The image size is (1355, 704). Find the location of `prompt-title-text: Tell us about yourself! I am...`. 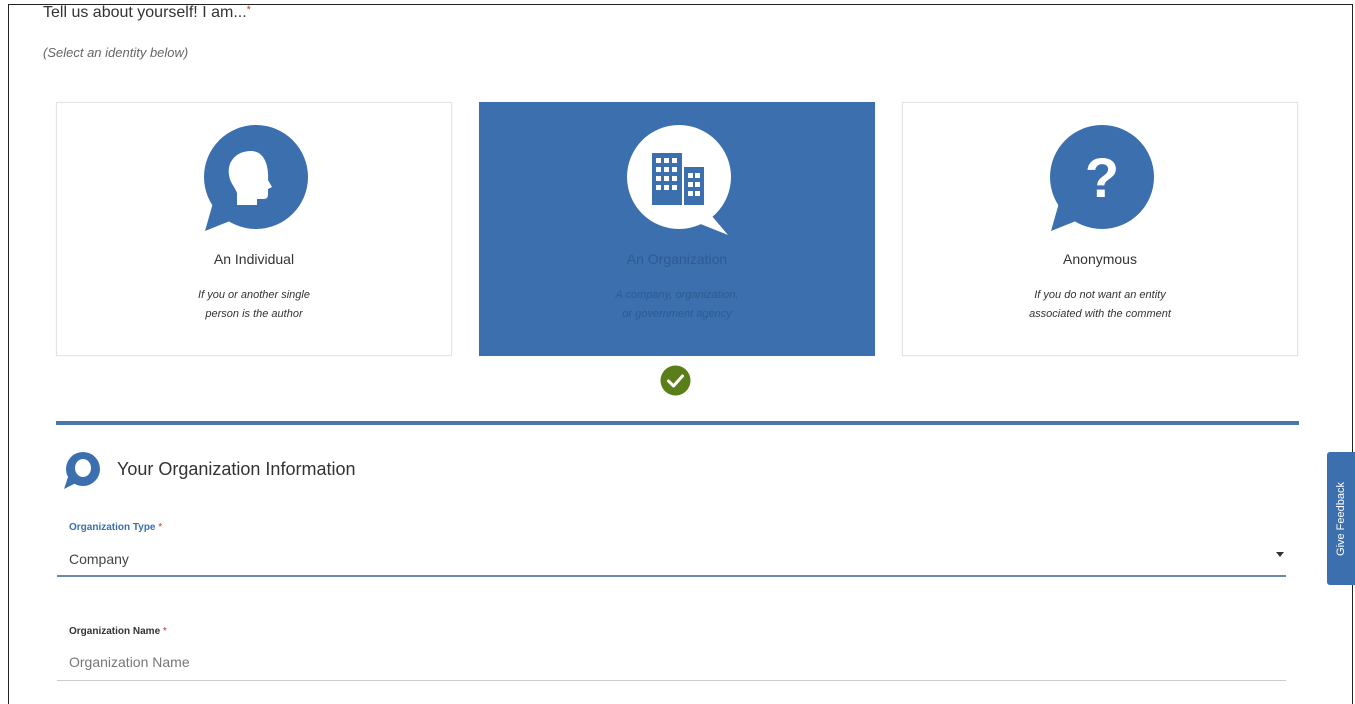

prompt-title-text: Tell us about yourself! I am... is located at coordinates (145, 12).